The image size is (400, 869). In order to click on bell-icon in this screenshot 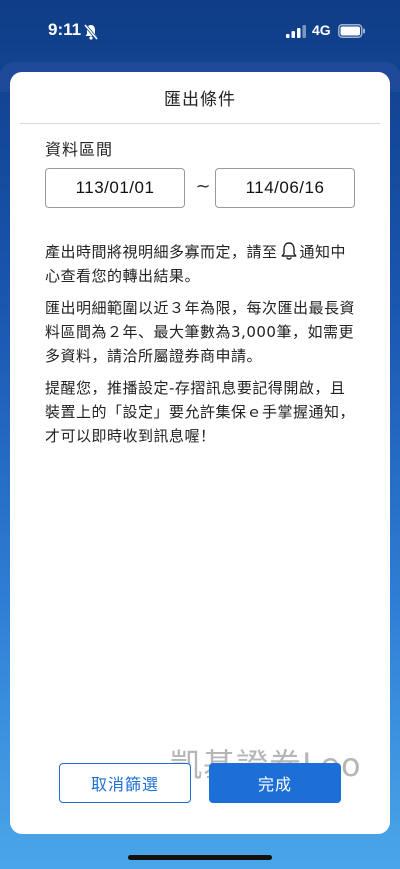, I will do `click(289, 251)`.